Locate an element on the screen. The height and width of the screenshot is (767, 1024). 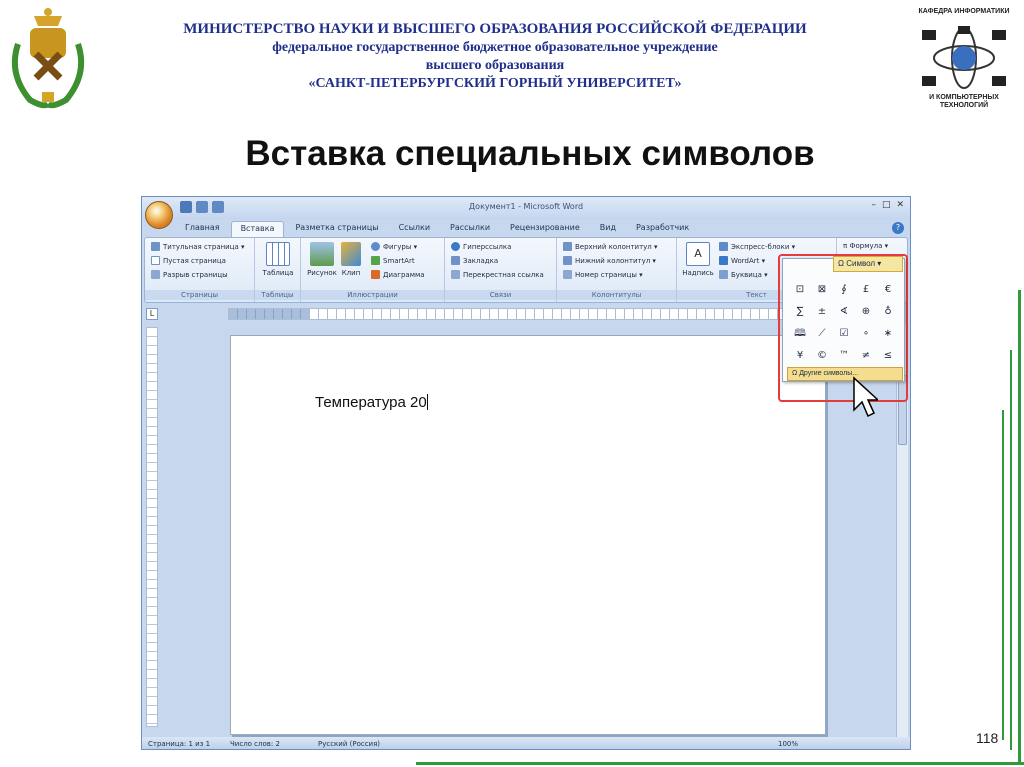
department-caption-top: КАФЕДРА ИНФОРМАТИКИ is located at coordinates (964, 11).